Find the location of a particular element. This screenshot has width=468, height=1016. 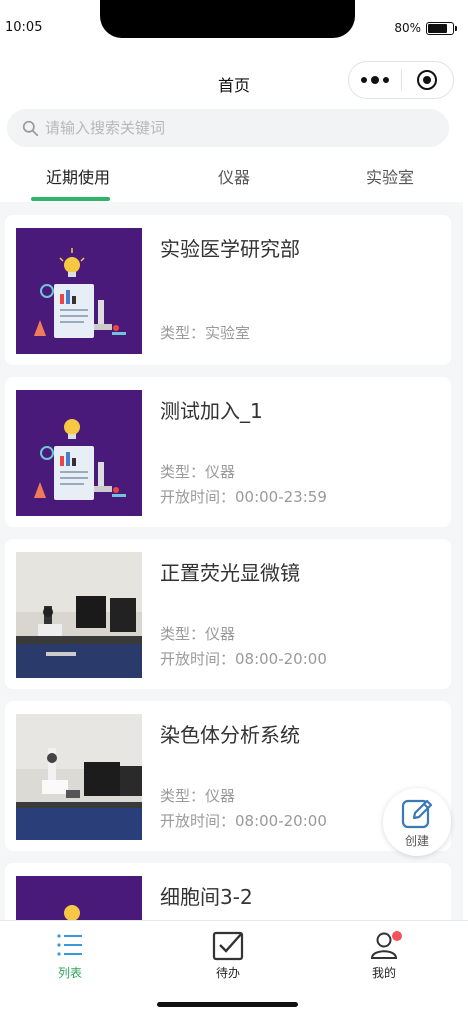

item-title: 实验医学研究部 is located at coordinates (230, 249).